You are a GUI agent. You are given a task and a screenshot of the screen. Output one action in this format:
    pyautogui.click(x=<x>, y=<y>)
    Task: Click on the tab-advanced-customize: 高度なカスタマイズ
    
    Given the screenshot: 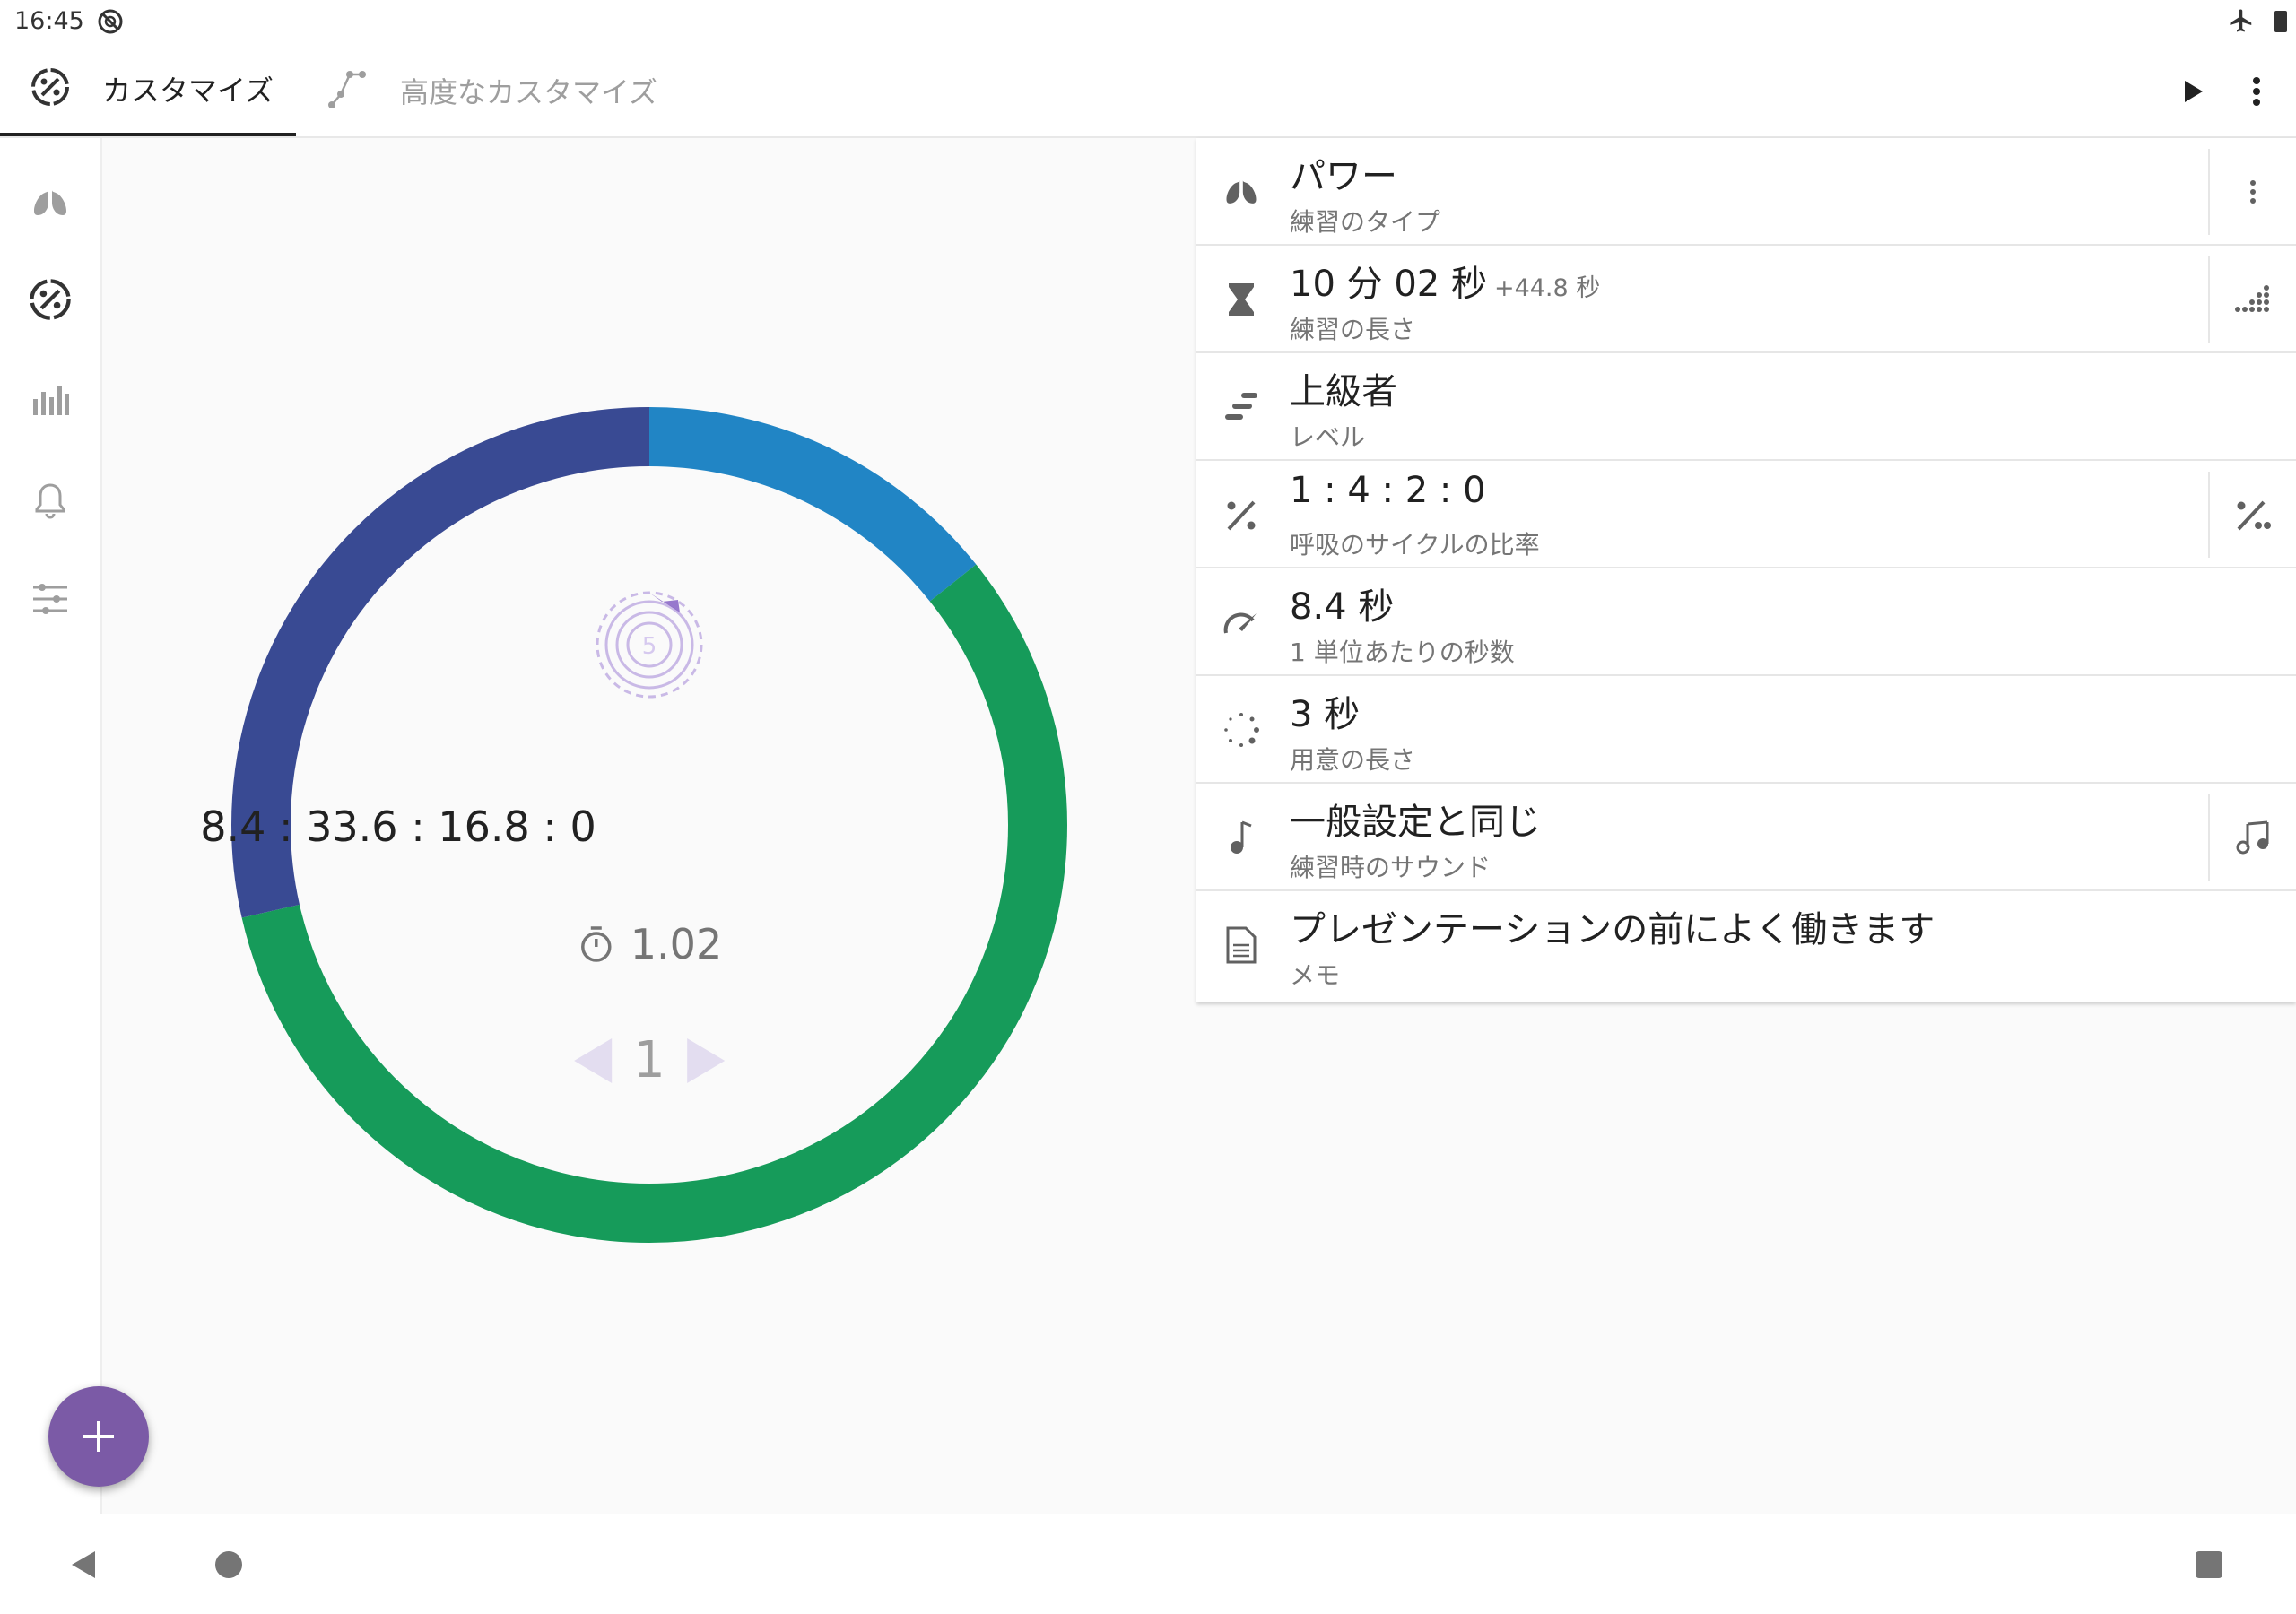 What is the action you would take?
    pyautogui.click(x=502, y=90)
    